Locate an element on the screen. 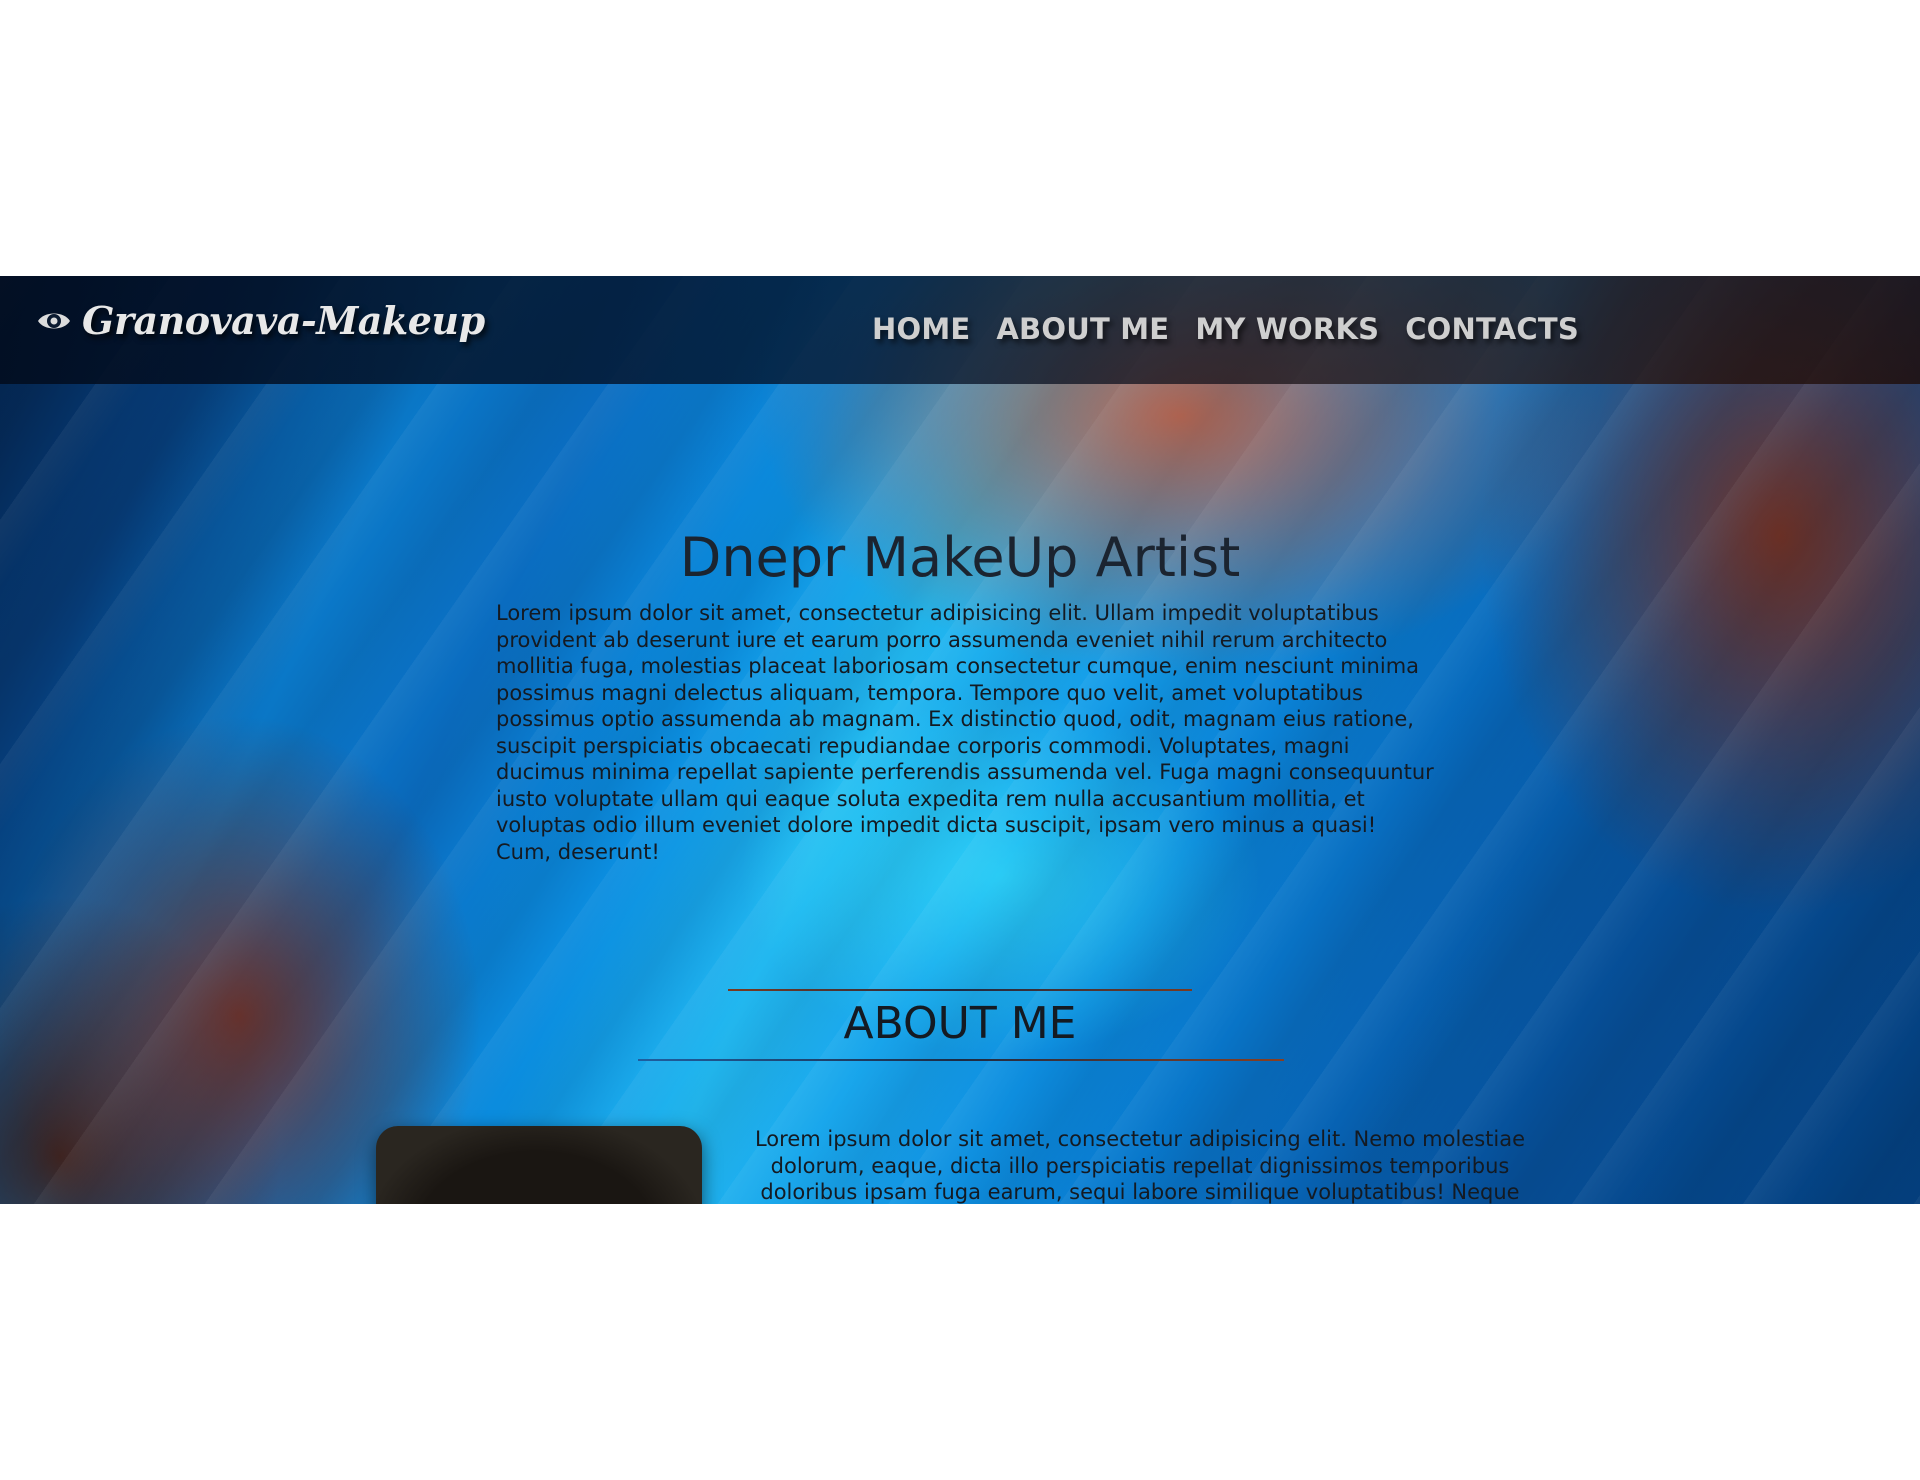 The image size is (1920, 1480). brand-logo-link: Granovava-Makeup is located at coordinates (260, 320).